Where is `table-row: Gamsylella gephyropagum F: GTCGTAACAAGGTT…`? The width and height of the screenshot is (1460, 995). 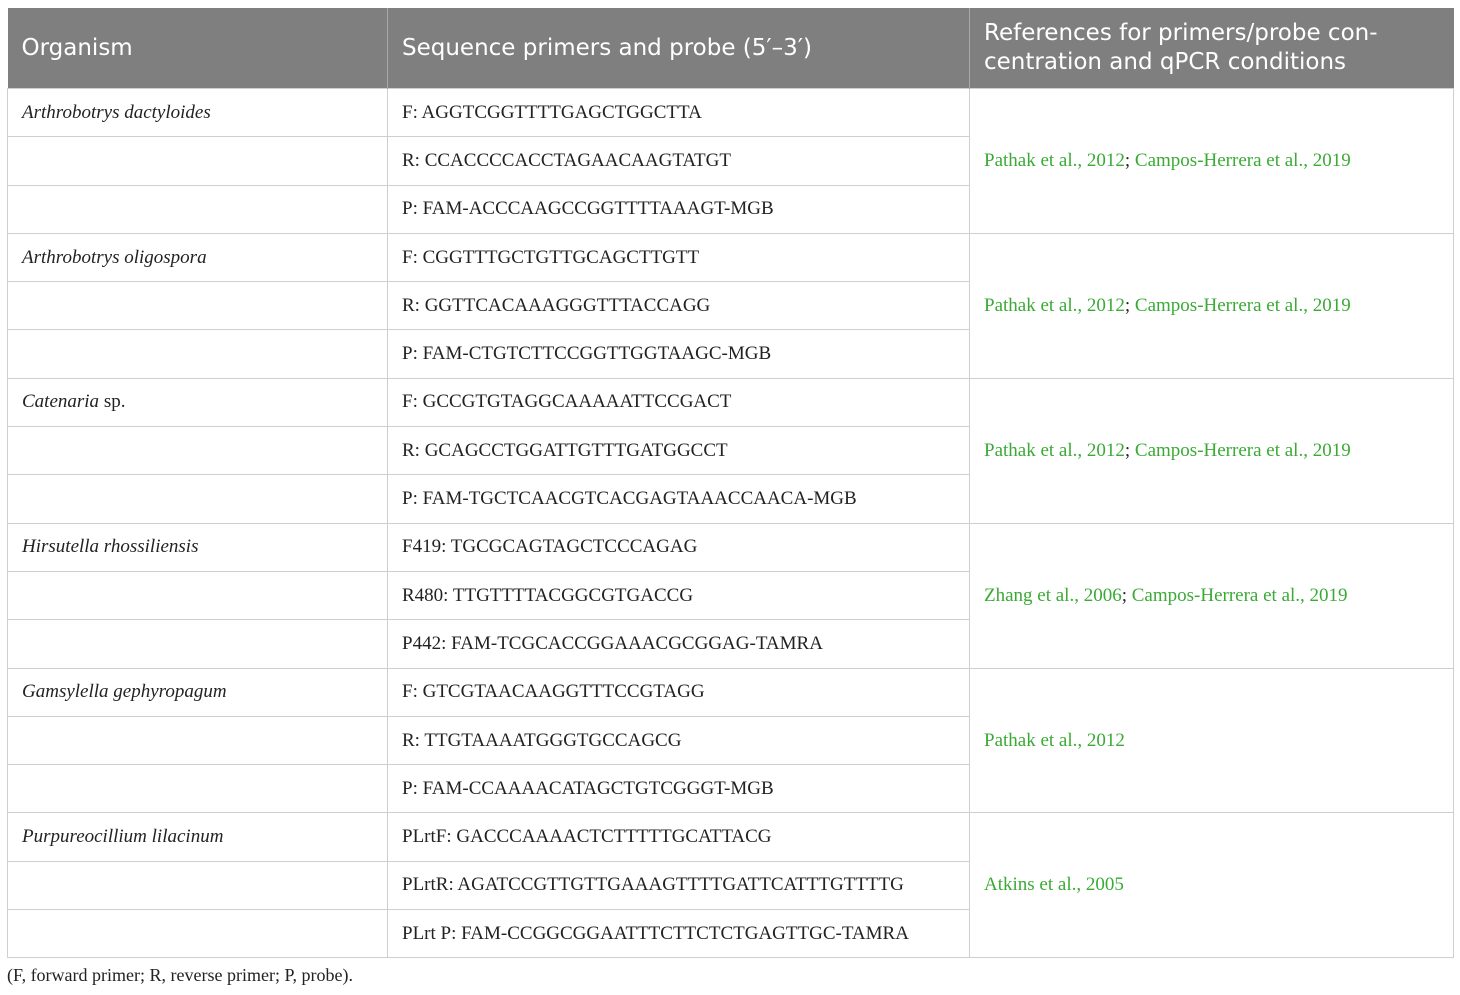 table-row: Gamsylella gephyropagum F: GTCGTAACAAGGTT… is located at coordinates (730, 740).